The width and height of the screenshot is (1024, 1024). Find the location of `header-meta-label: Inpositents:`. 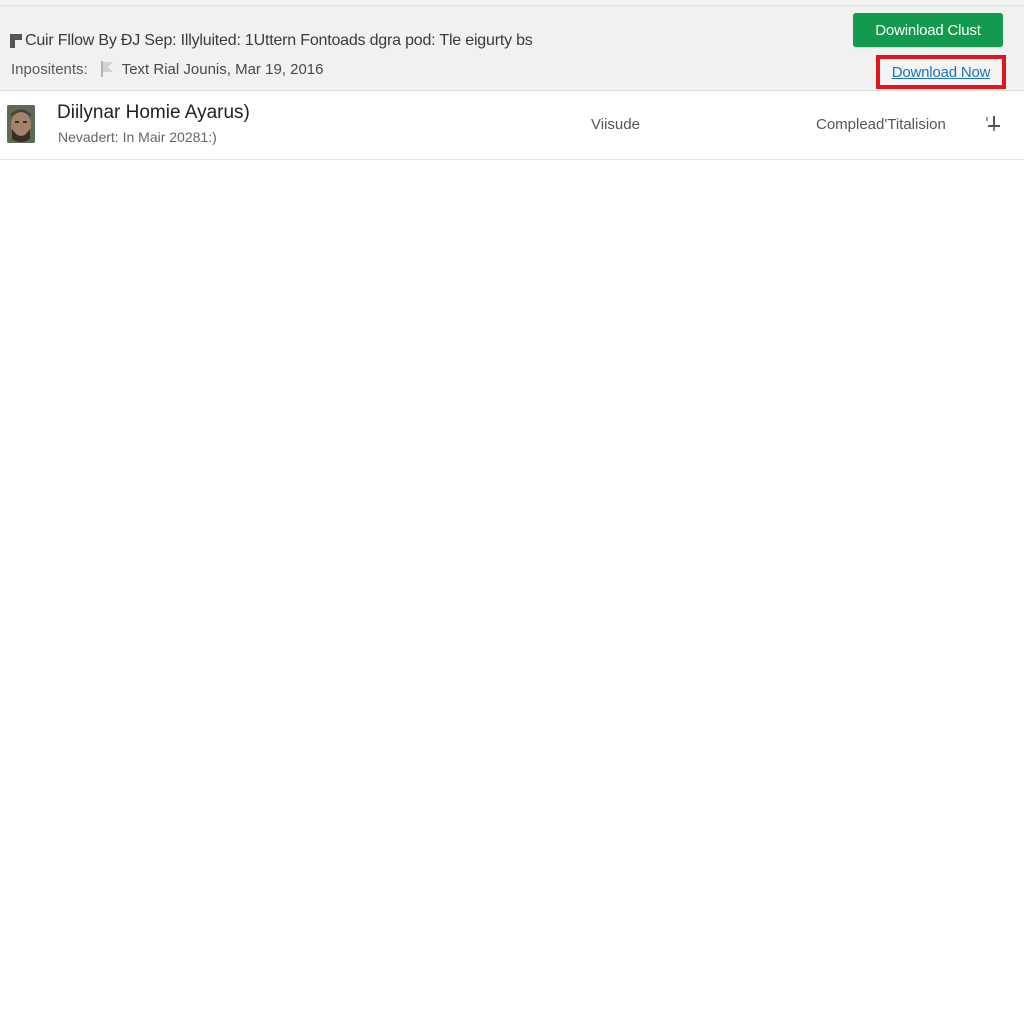

header-meta-label: Inpositents: is located at coordinates (49, 69).